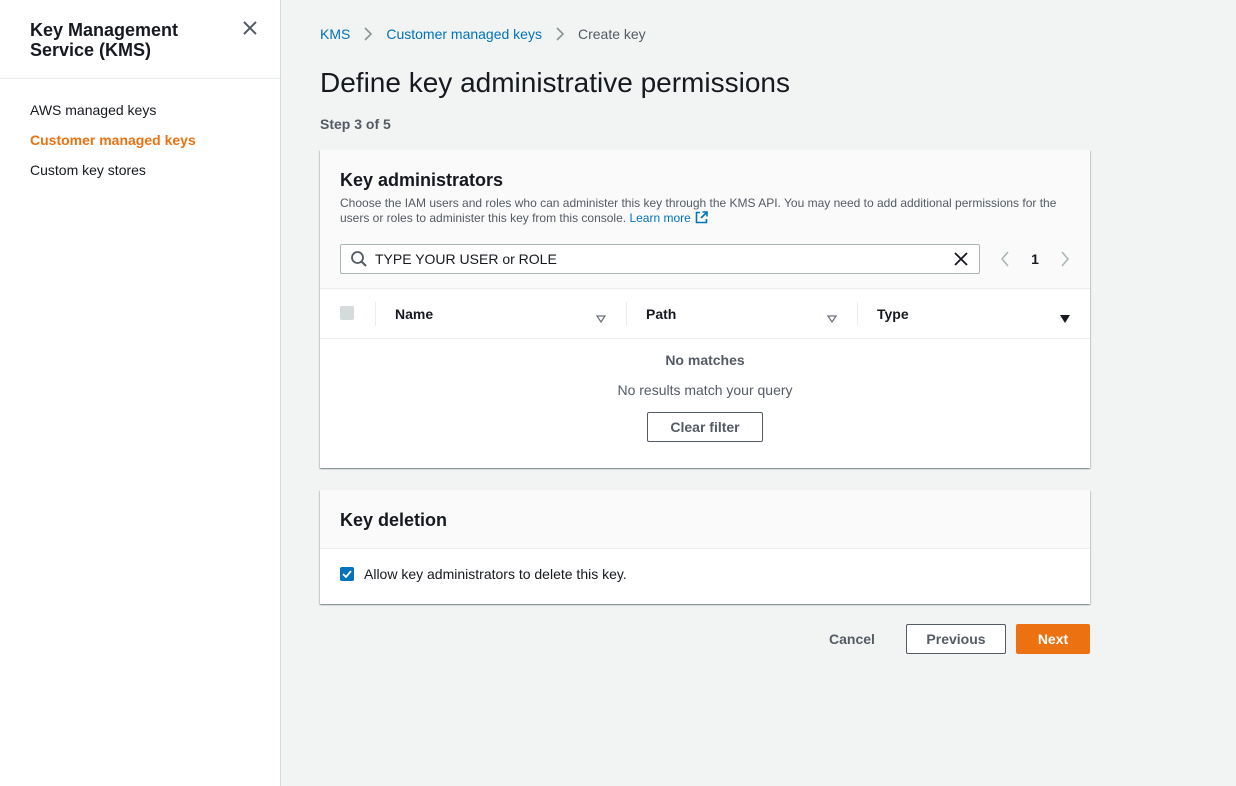 The width and height of the screenshot is (1236, 786). Describe the element at coordinates (464, 34) in the screenshot. I see `breadcrumb-customer-managed-keys: Customer managed keys` at that location.